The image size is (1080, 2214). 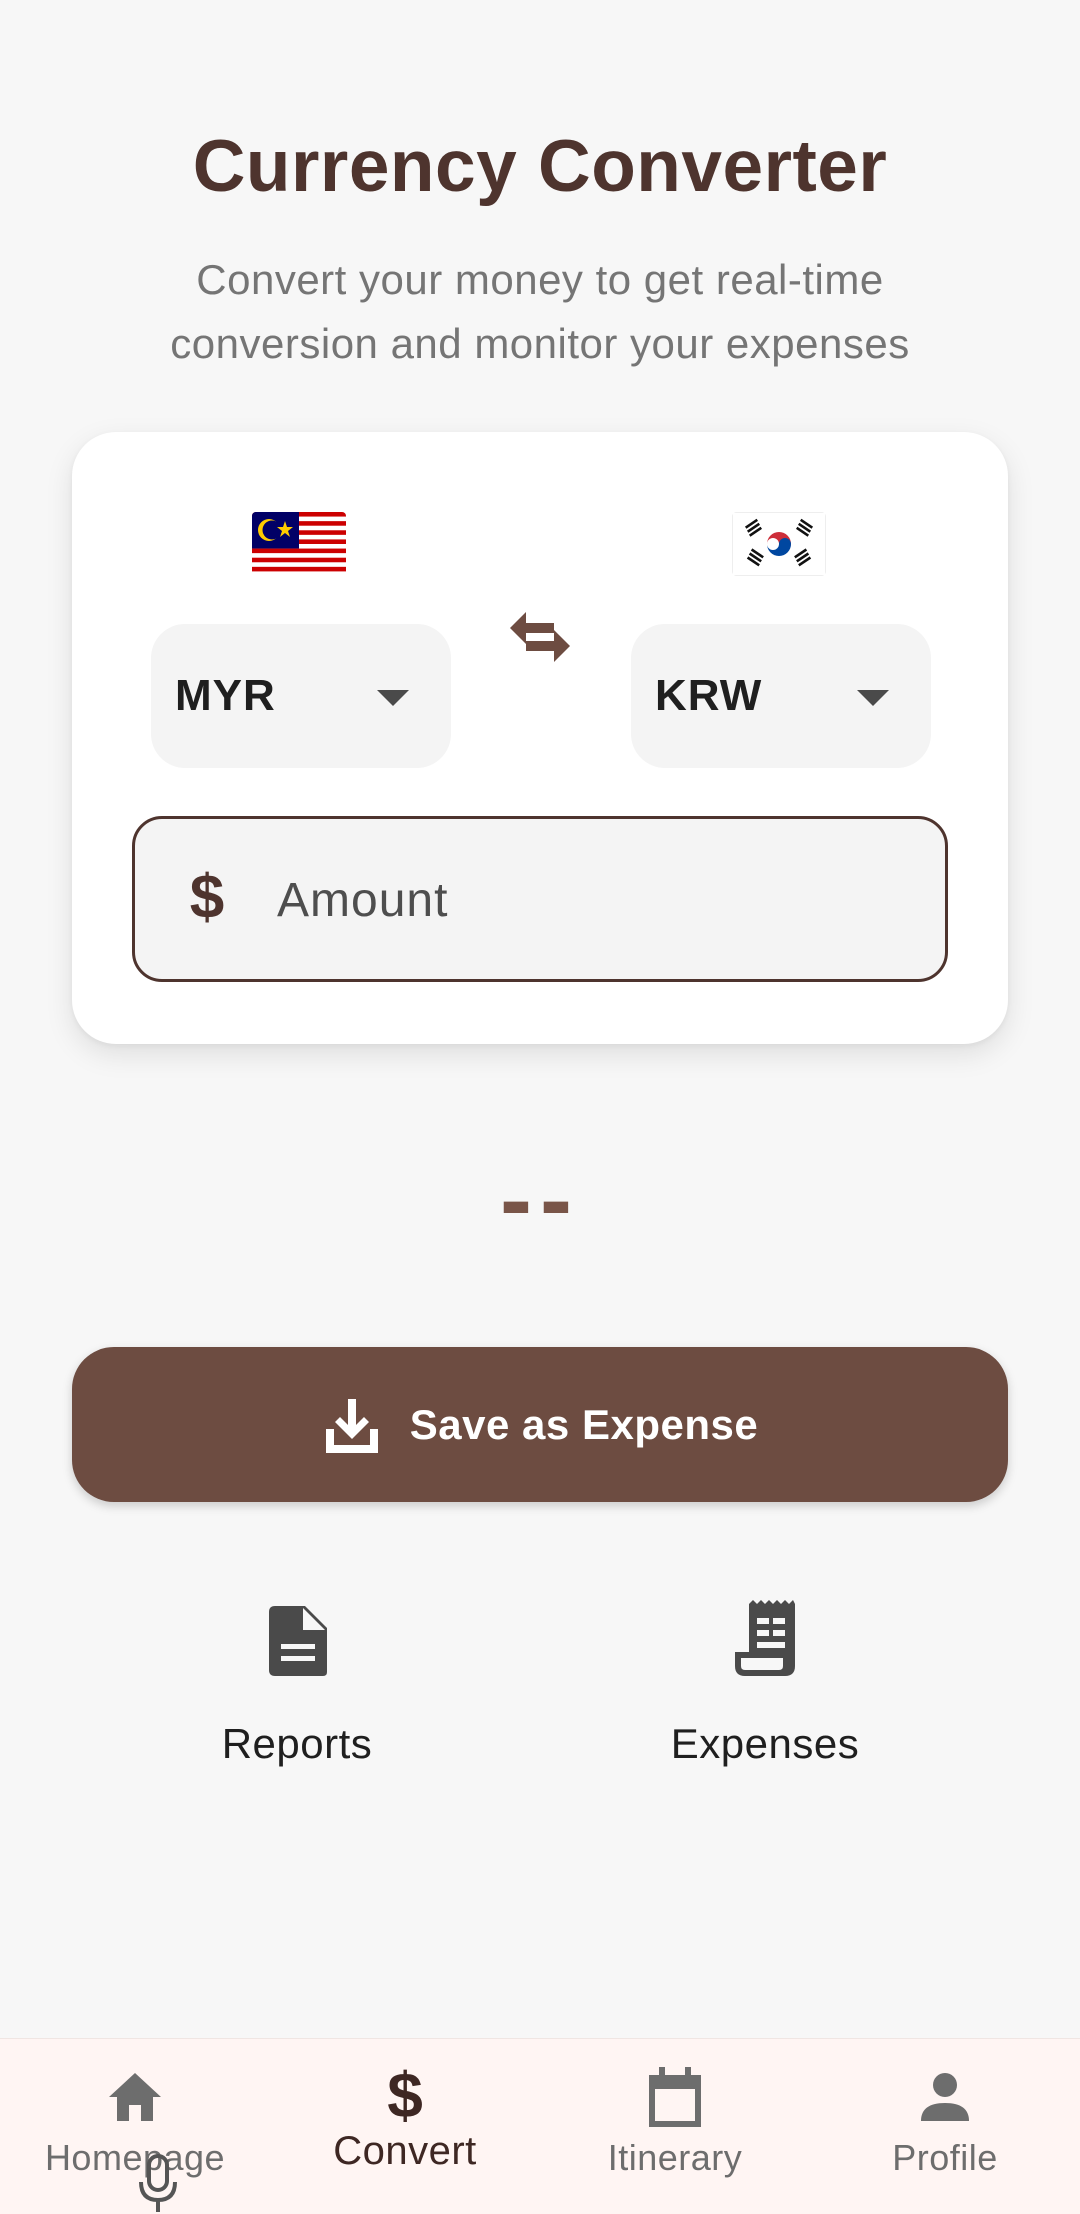 I want to click on to-currency-label: KRW, so click(x=709, y=695).